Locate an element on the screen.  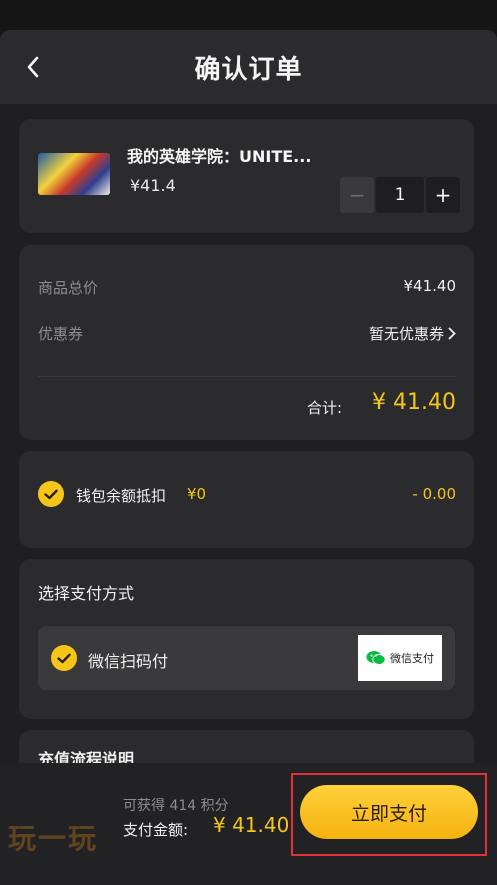
product-price: ¥41.4 is located at coordinates (153, 185).